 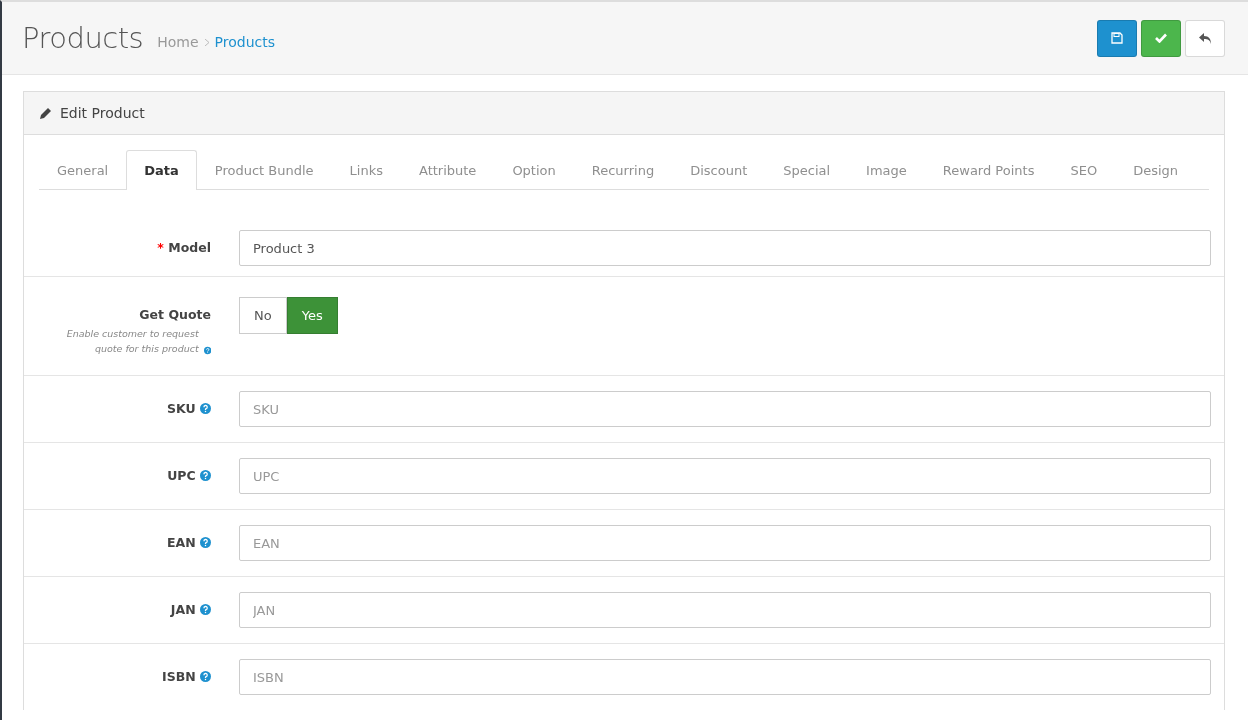 What do you see at coordinates (179, 676) in the screenshot?
I see `field-label: ISBN` at bounding box center [179, 676].